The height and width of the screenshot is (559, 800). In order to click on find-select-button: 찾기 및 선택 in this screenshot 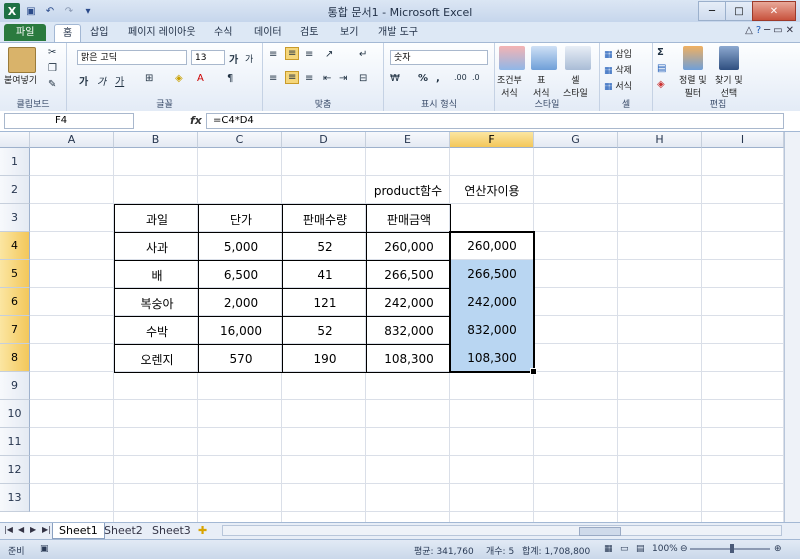, I will do `click(729, 86)`.